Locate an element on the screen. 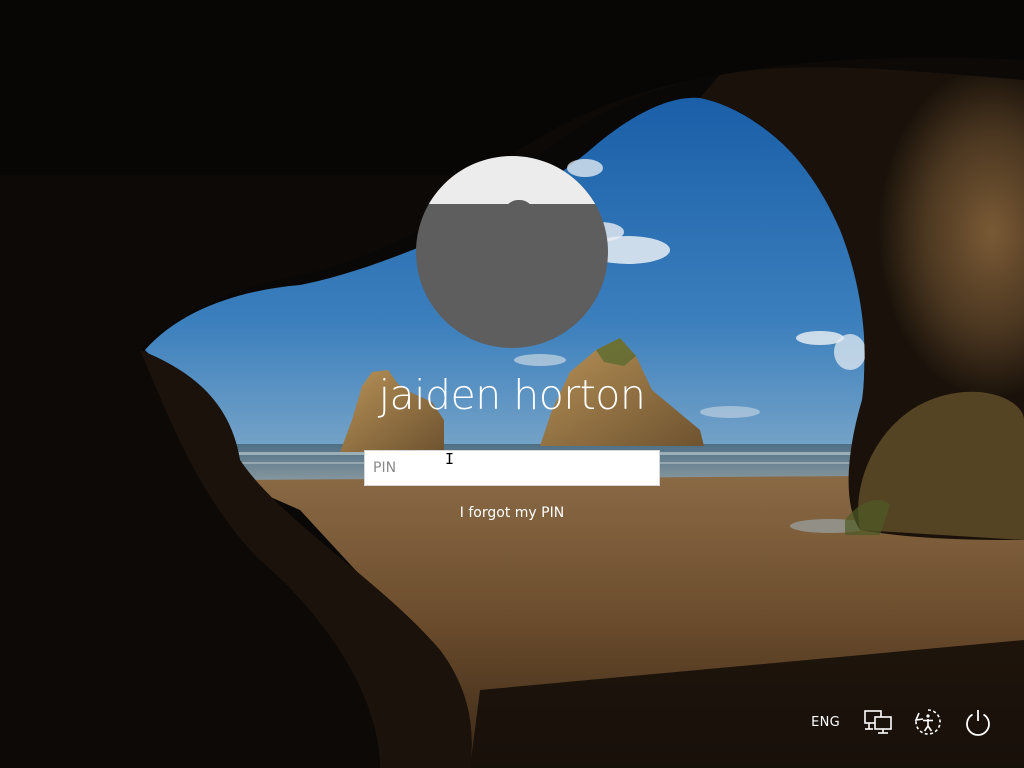 The height and width of the screenshot is (768, 1024). user-name: jaiden horton is located at coordinates (512, 395).